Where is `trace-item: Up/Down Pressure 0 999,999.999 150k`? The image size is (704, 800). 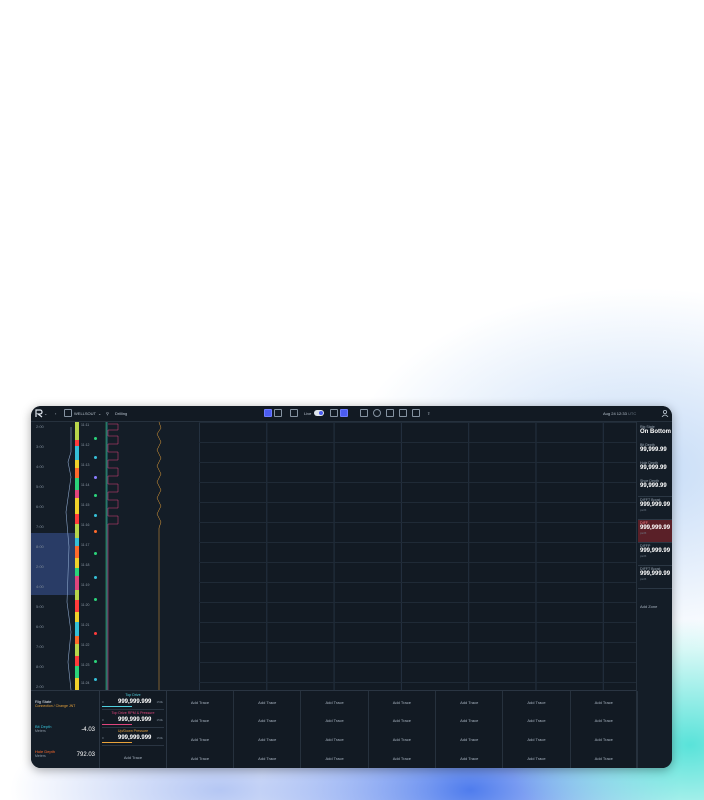 trace-item: Up/Down Pressure 0 999,999.999 150k is located at coordinates (133, 737).